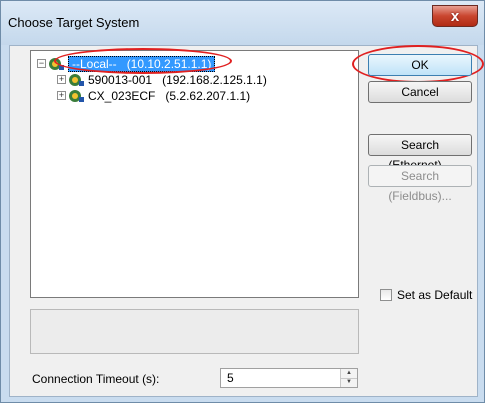 Image resolution: width=485 pixels, height=403 pixels. I want to click on tree-item-label: 590013-001 (192.168.2.125.1.1), so click(177, 79).